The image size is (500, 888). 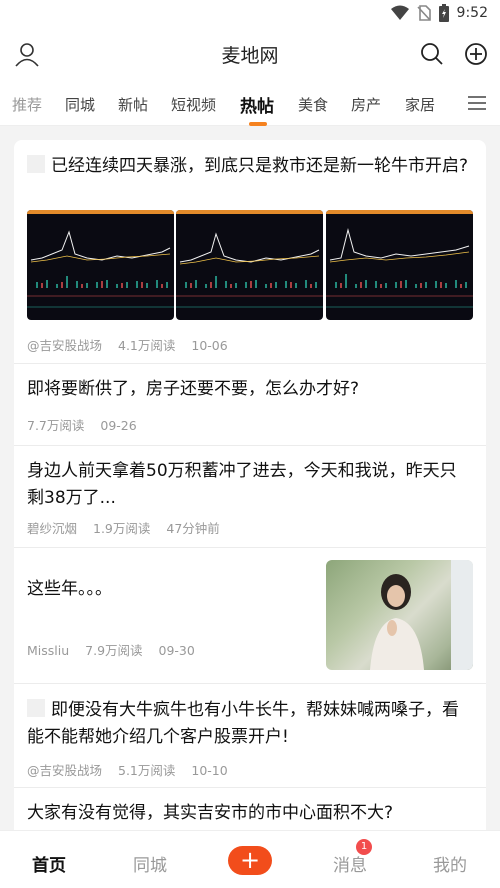 I want to click on post-time: 09-30, so click(x=176, y=650).